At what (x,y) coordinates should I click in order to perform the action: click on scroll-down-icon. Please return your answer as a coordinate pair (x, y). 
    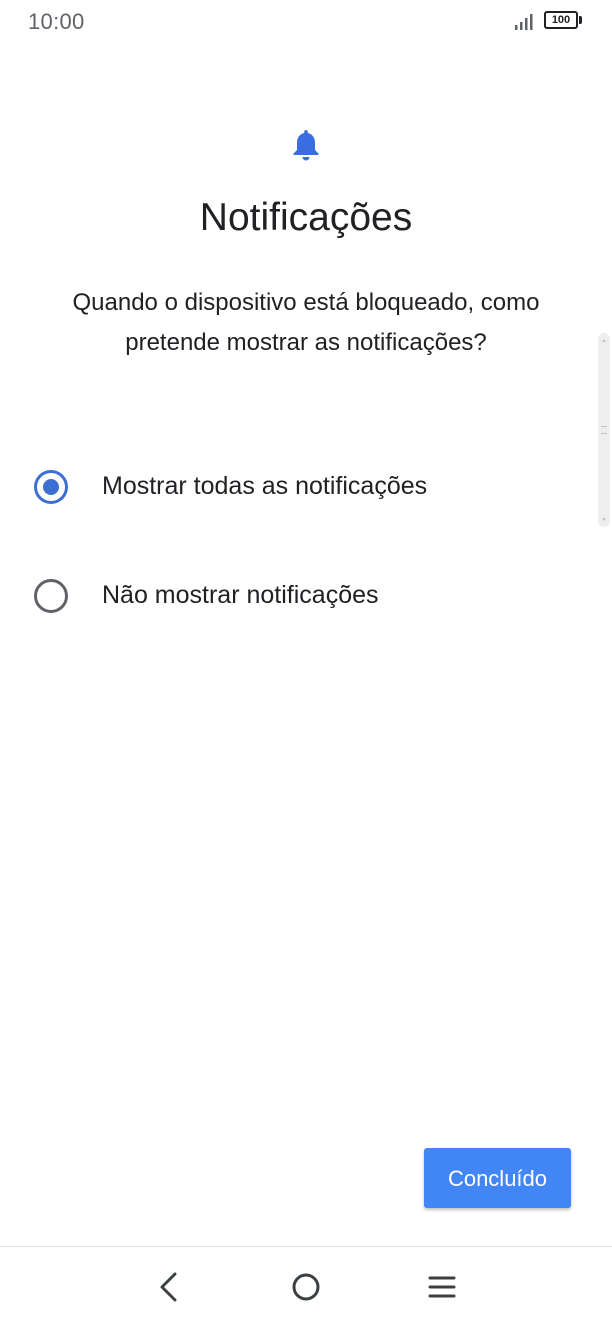
    Looking at the image, I should click on (604, 519).